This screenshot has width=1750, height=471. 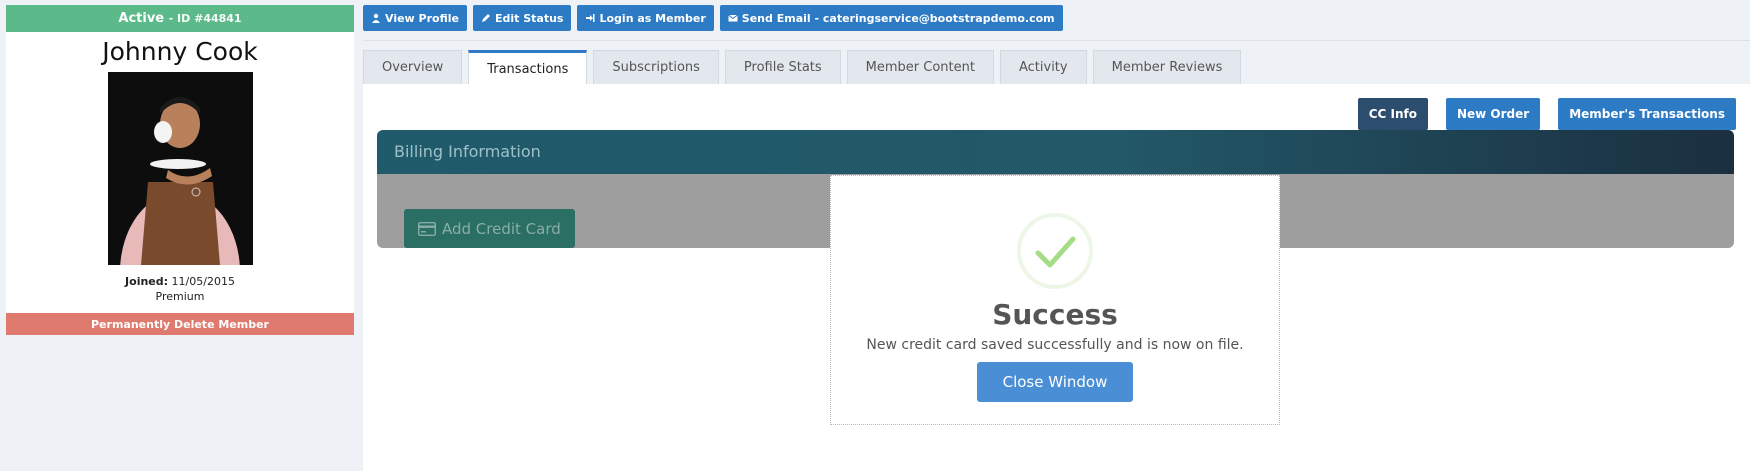 What do you see at coordinates (147, 281) in the screenshot?
I see `joined-label: Joined:` at bounding box center [147, 281].